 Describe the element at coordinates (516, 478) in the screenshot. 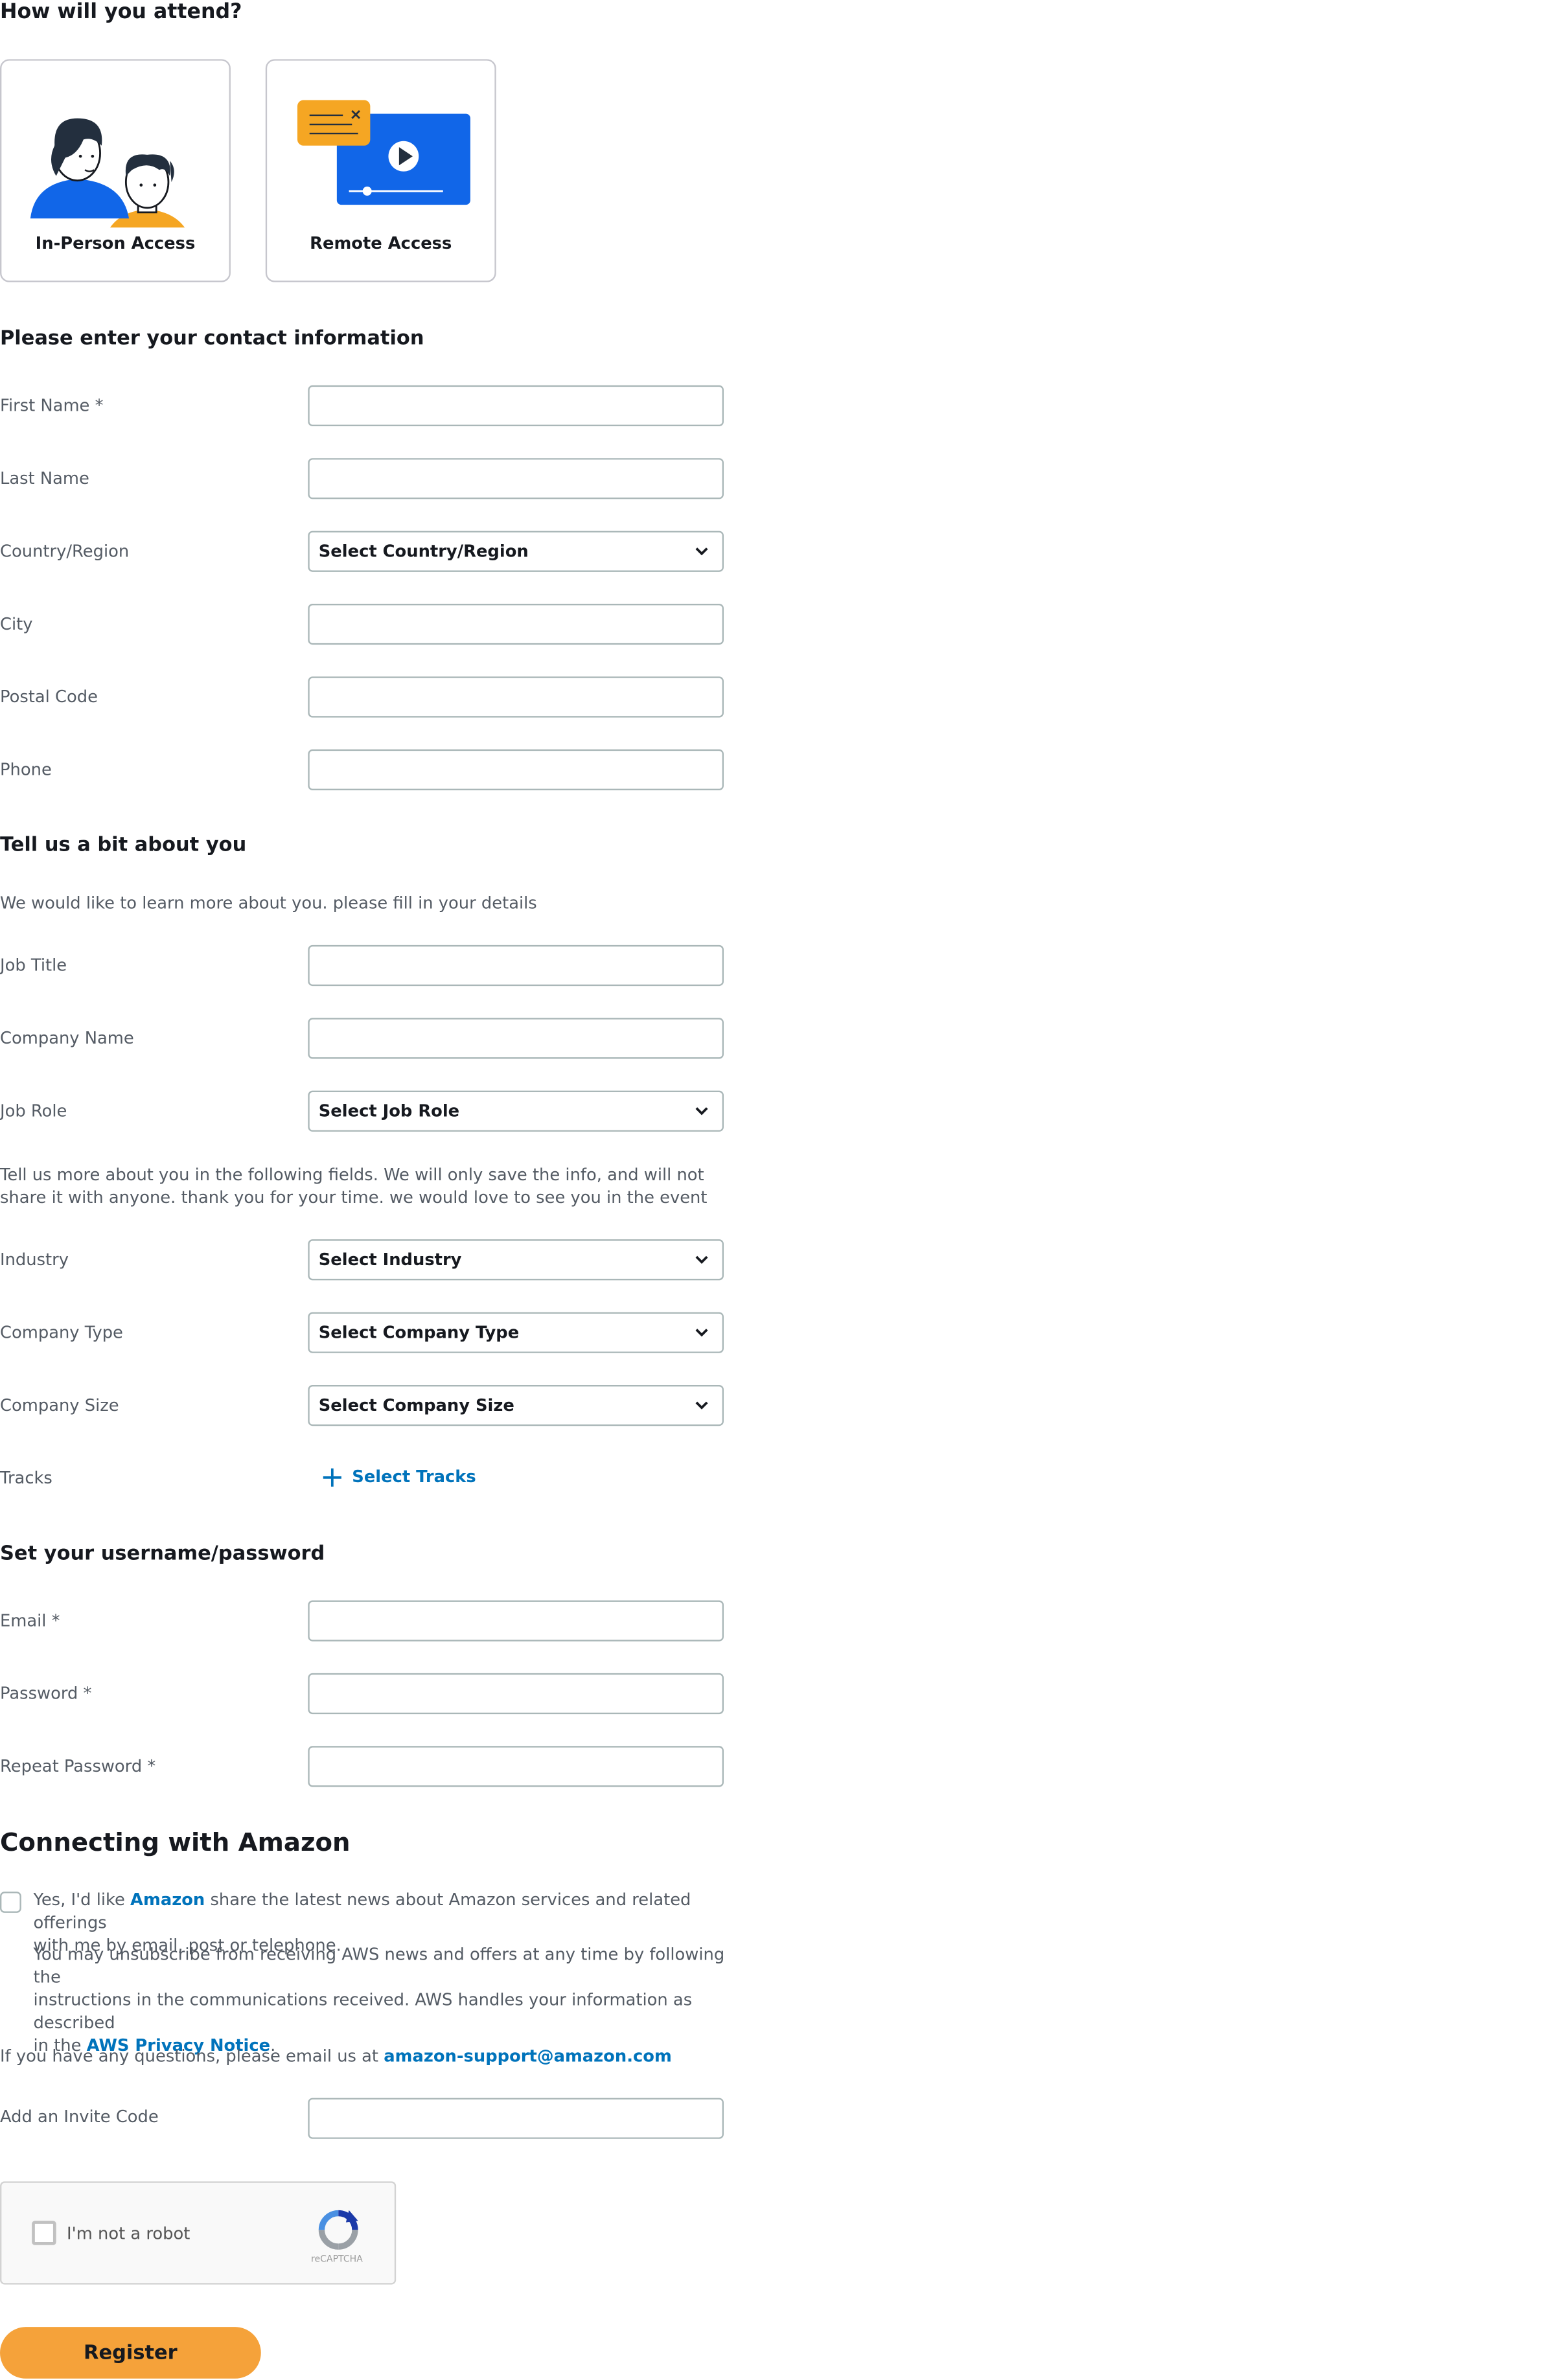

I see `last-name-input` at that location.